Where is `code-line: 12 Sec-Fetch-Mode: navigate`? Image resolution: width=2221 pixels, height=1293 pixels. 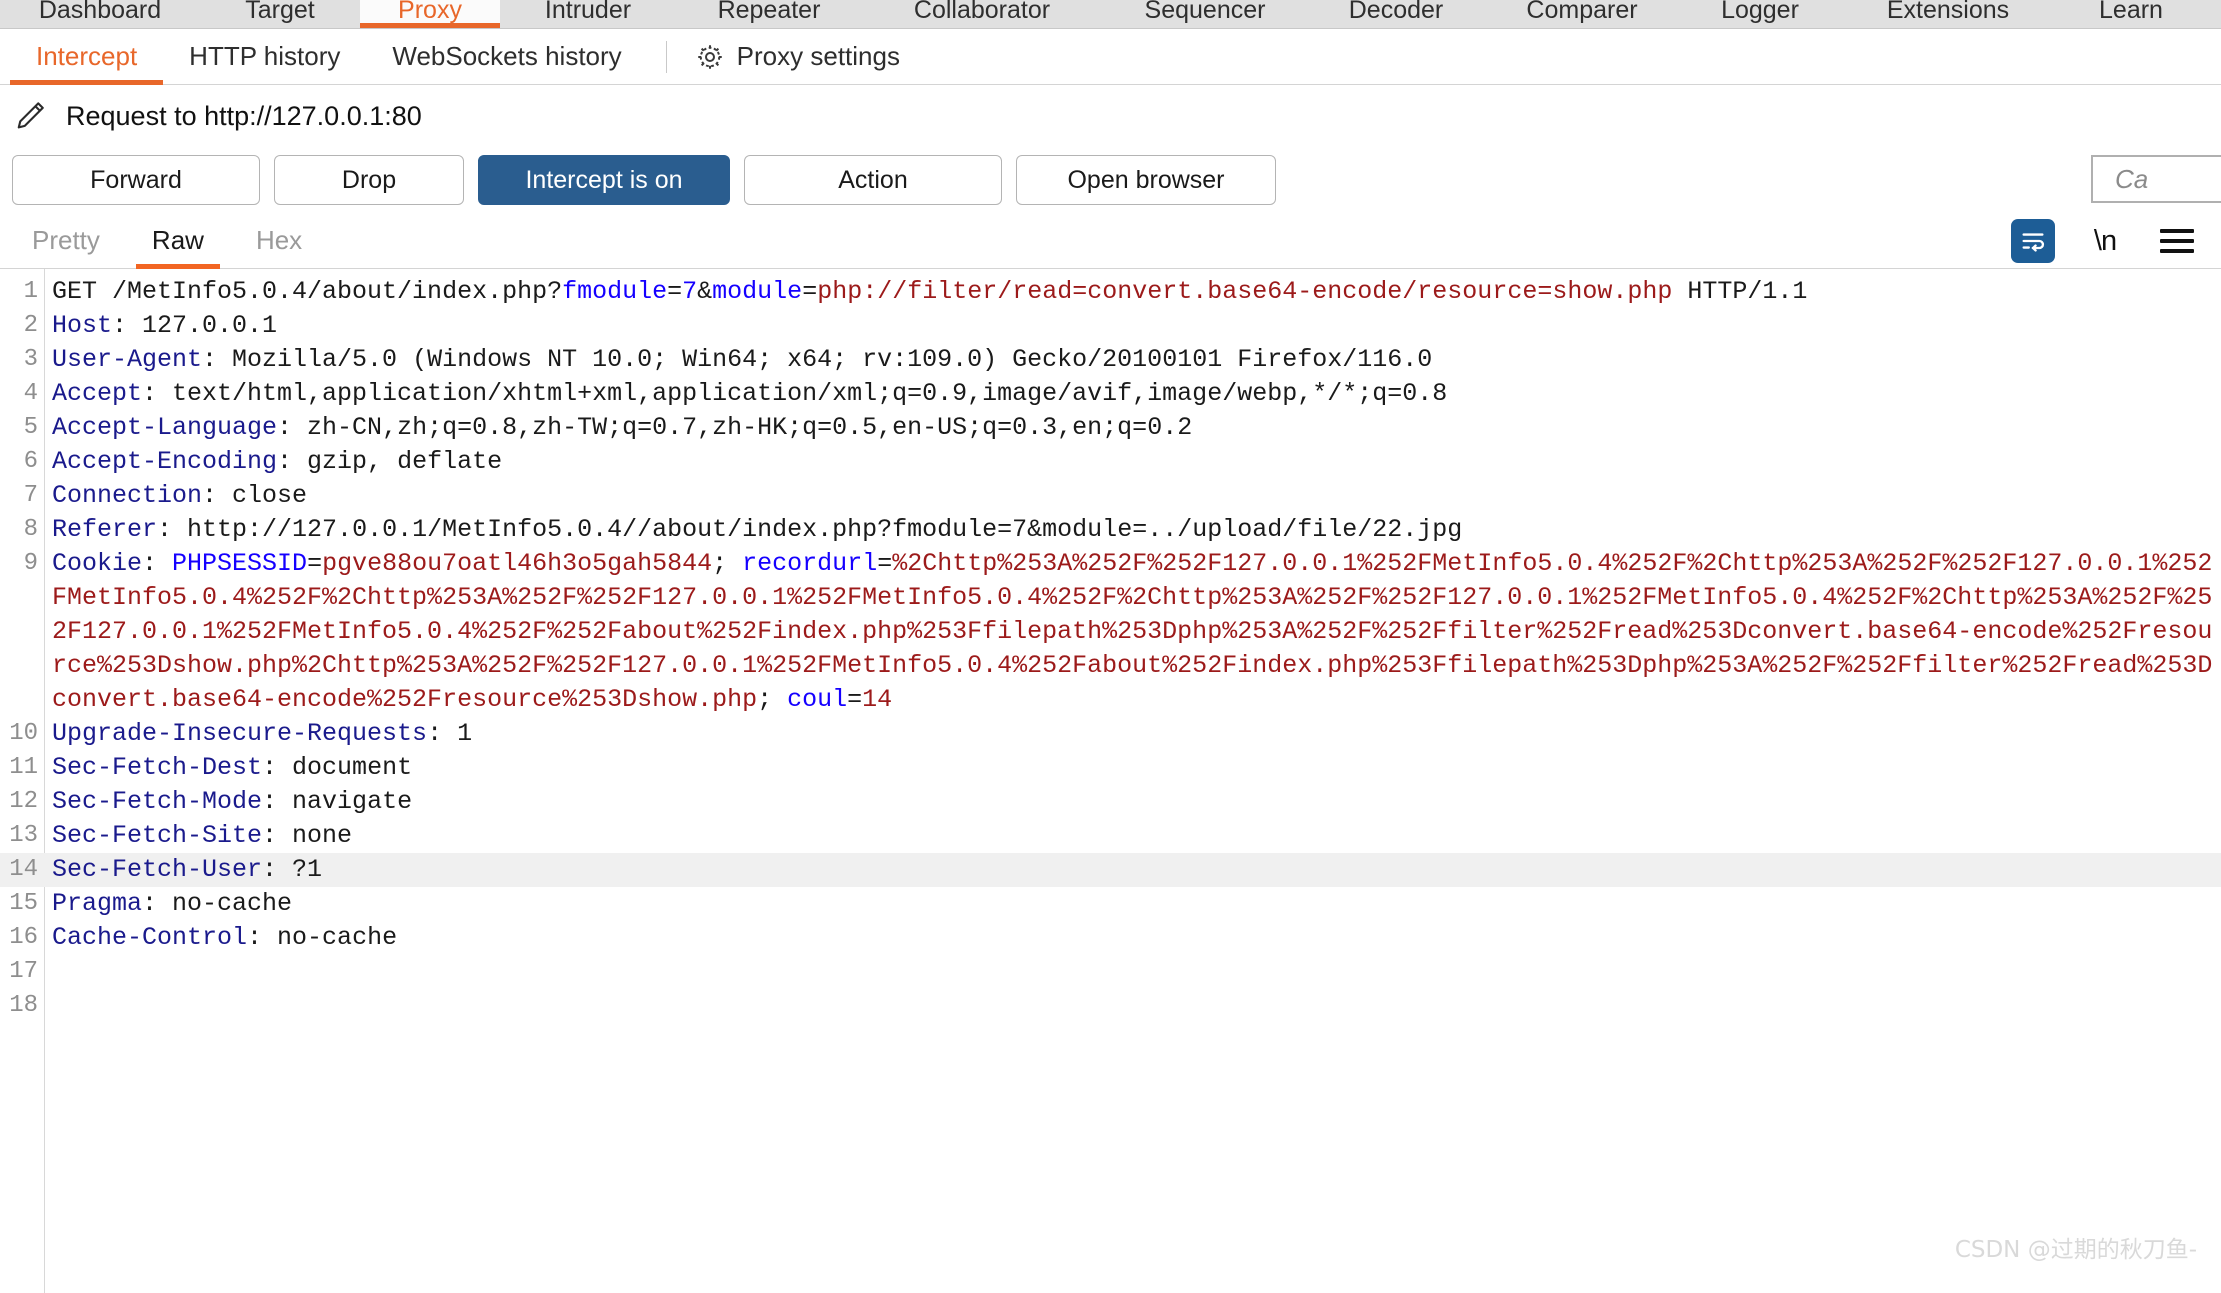 code-line: 12 Sec-Fetch-Mode: navigate is located at coordinates (1115, 802).